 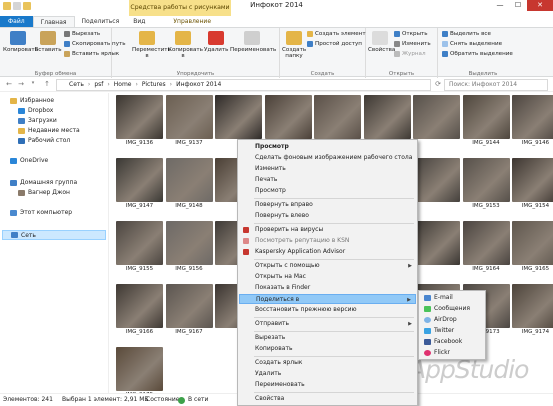 I want to click on paste-button: Вставить, so click(x=48, y=42).